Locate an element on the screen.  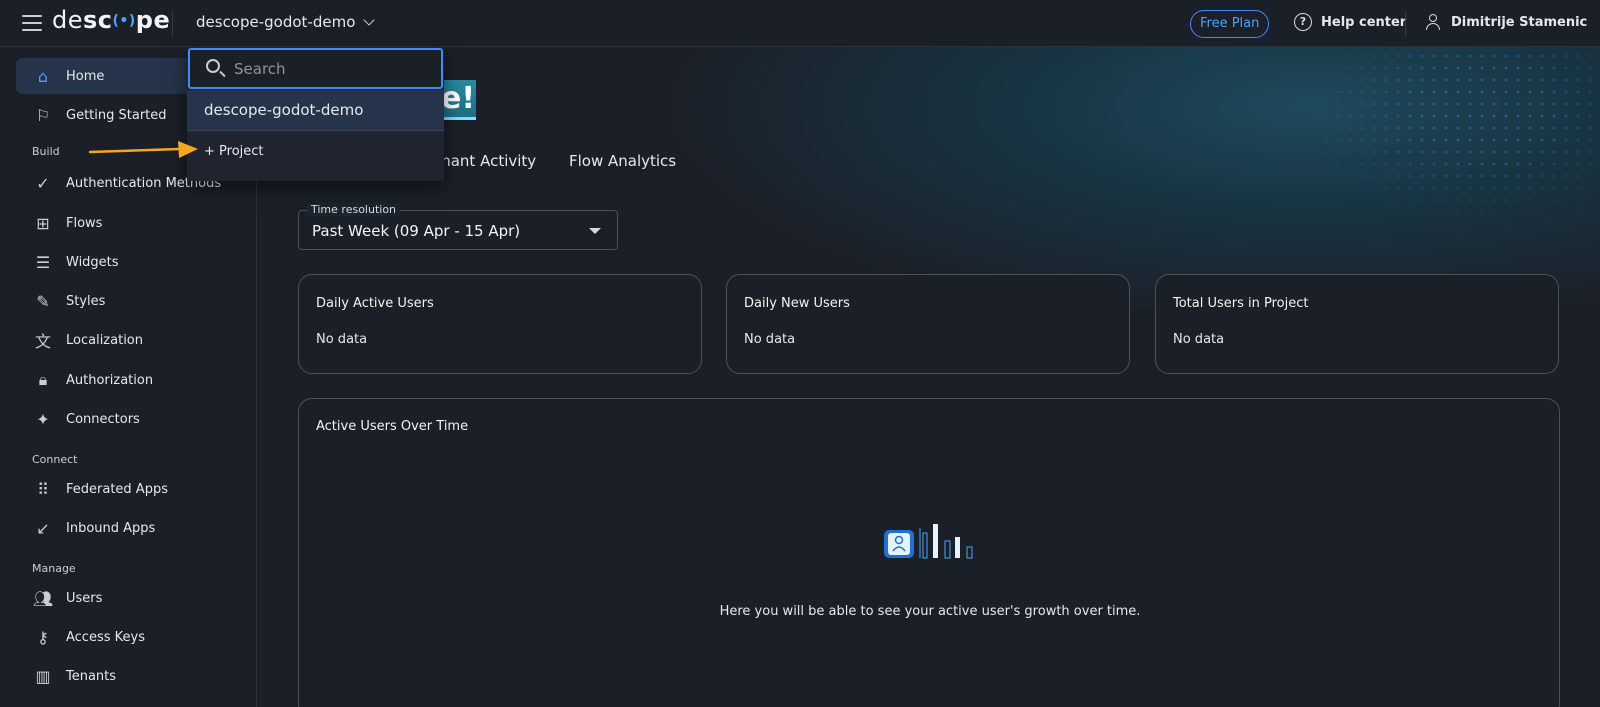
user-name: Dimitrije Stamenic is located at coordinates (1519, 22).